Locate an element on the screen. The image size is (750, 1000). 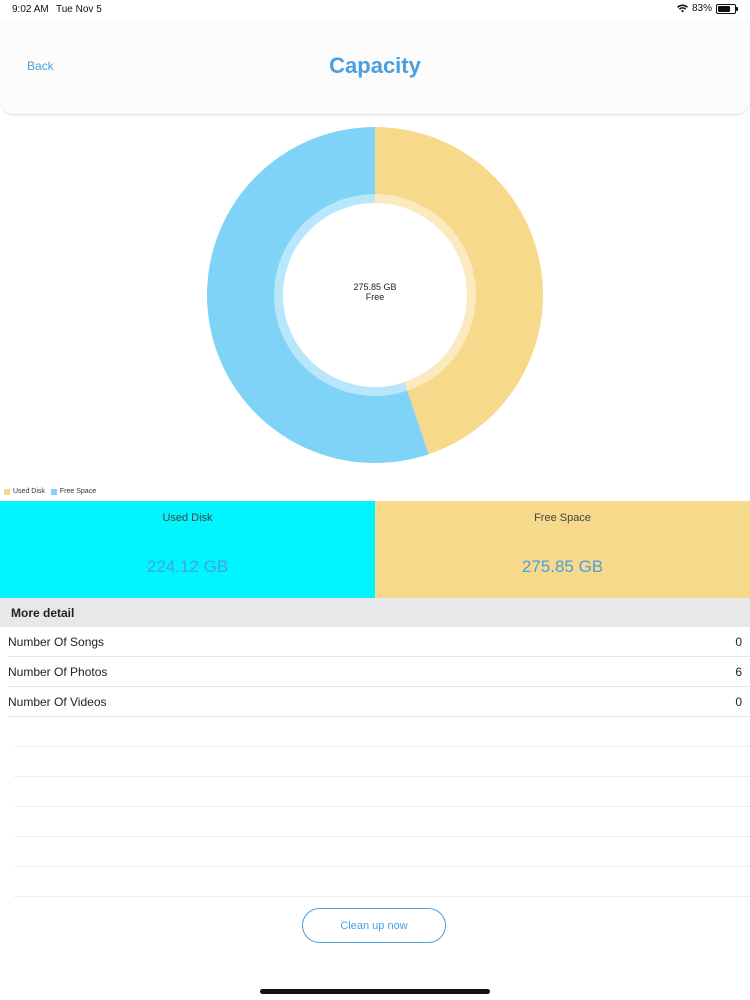
legend-label-free: Free Space is located at coordinates (78, 491).